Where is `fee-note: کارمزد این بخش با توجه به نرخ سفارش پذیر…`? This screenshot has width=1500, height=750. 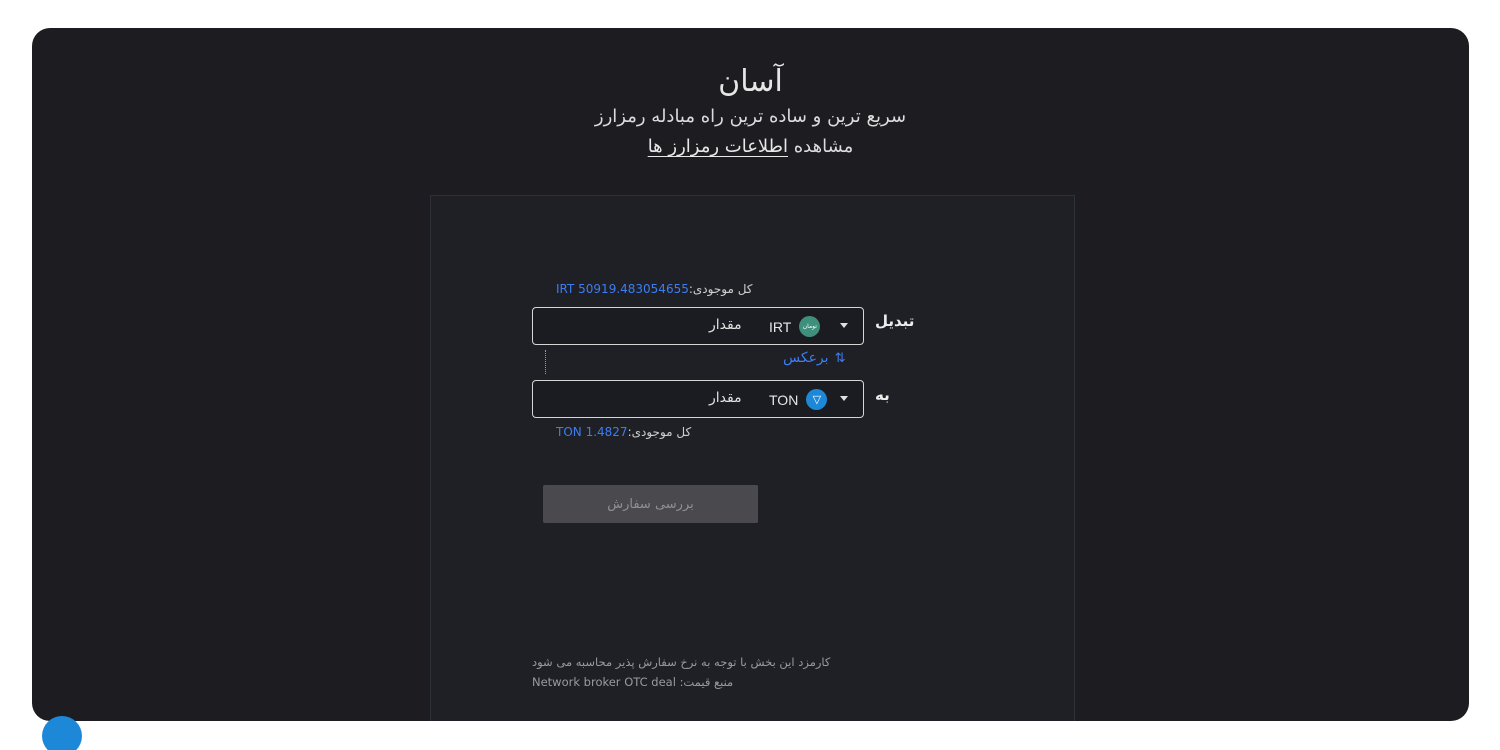
fee-note: کارمزد این بخش با توجه به نرخ سفارش پذیر… is located at coordinates (681, 662).